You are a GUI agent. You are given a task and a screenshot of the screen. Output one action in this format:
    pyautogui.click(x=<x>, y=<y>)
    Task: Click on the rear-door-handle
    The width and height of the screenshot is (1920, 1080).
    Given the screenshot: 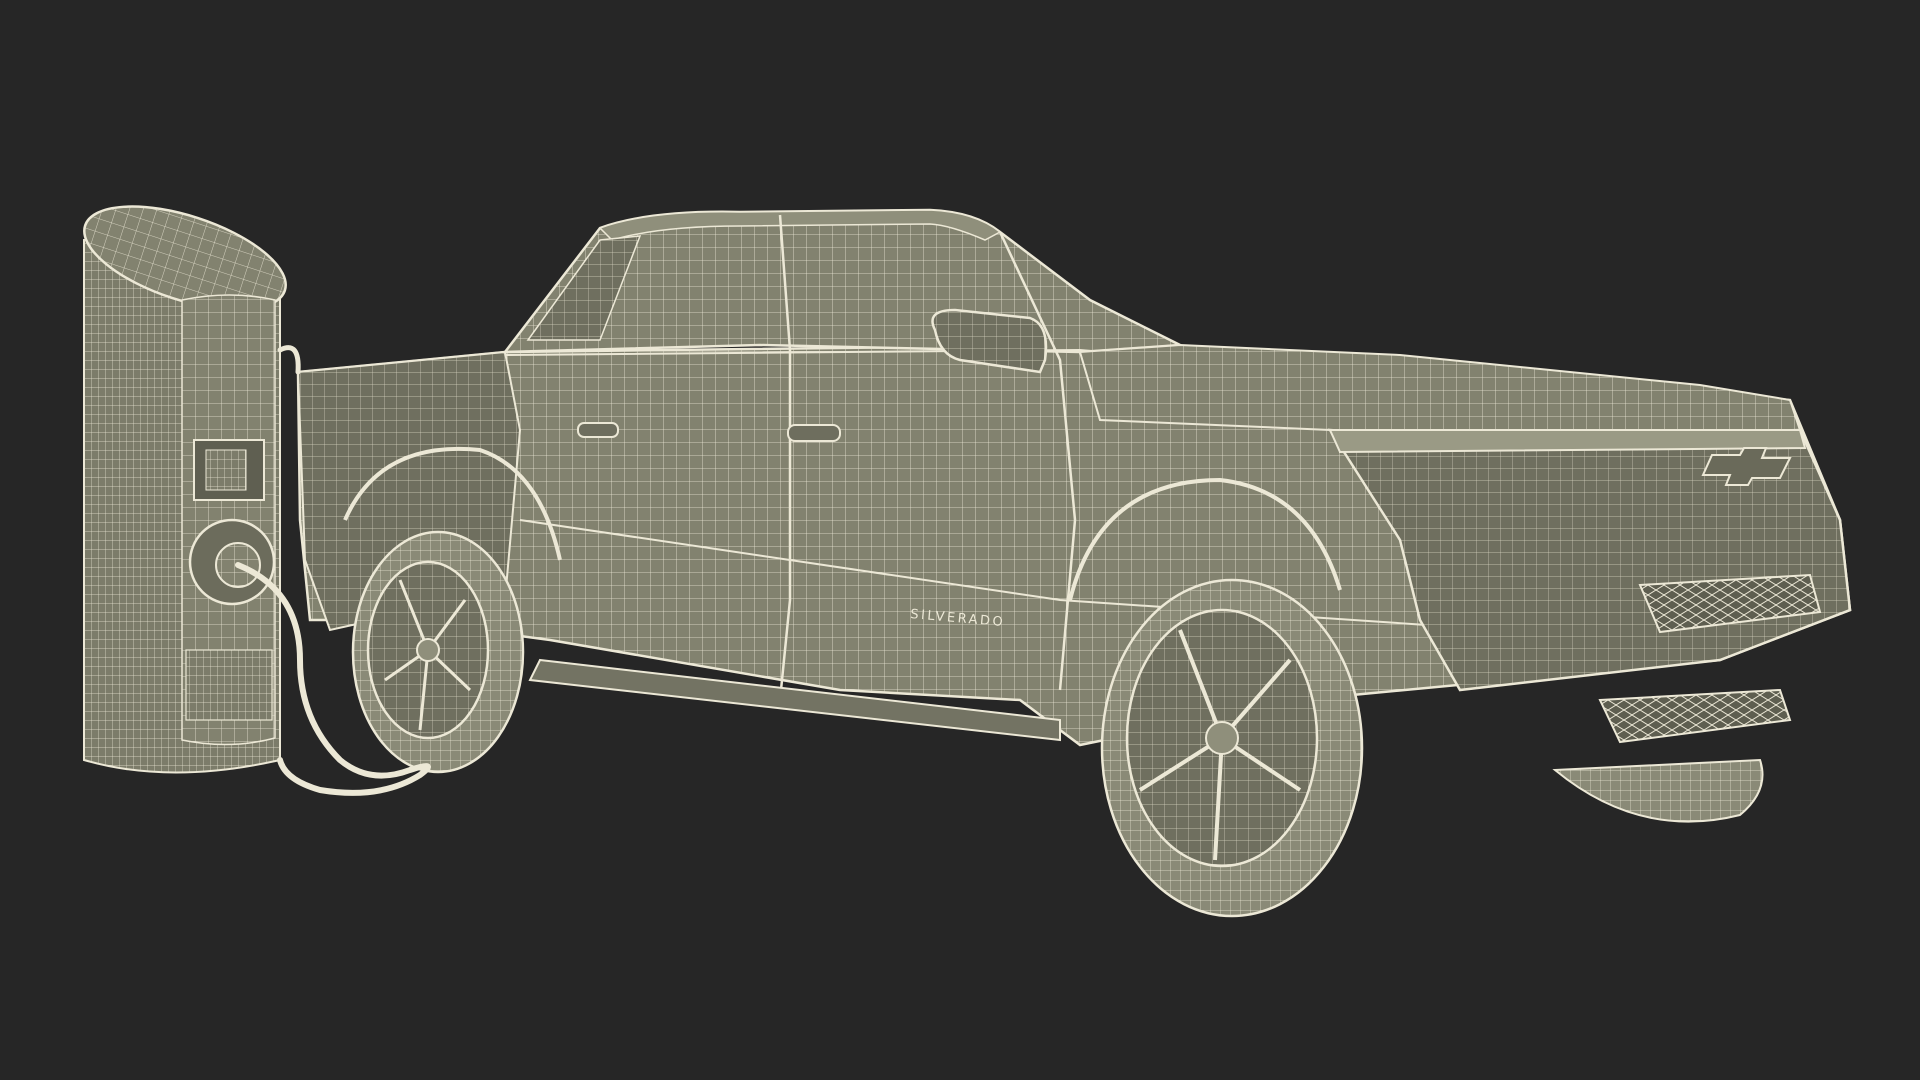 What is the action you would take?
    pyautogui.click(x=598, y=430)
    